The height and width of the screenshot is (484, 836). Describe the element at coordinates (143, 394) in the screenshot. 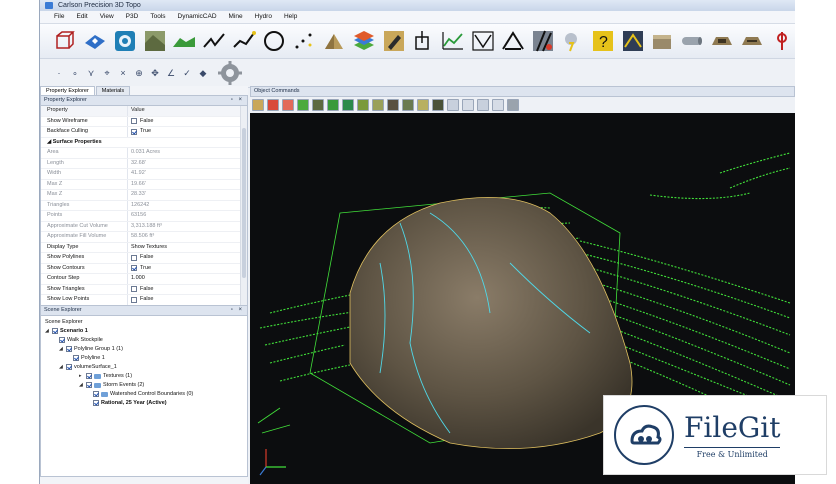

I see `tree-item-watershed: Watershed Control Boundaries (0)` at that location.